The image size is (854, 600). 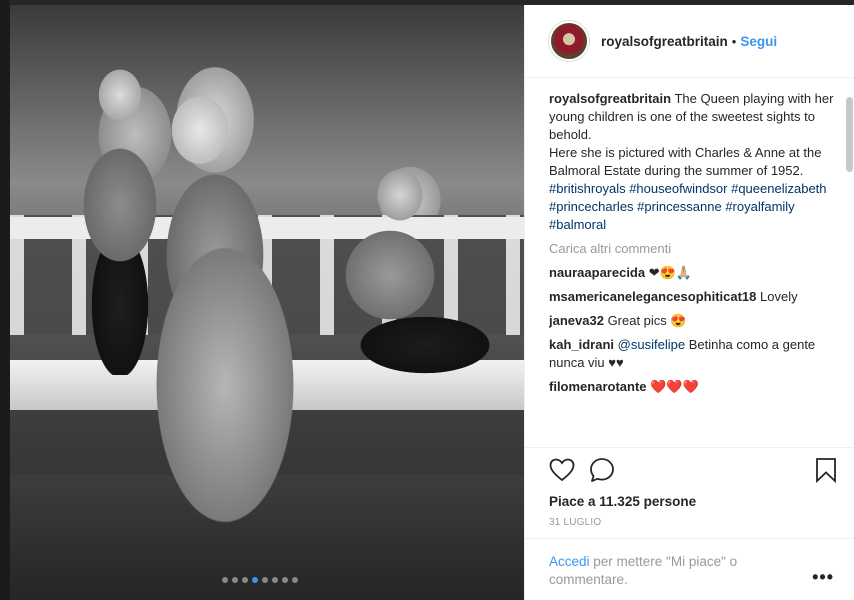 What do you see at coordinates (697, 321) in the screenshot?
I see `comment-item: janeva32 Great pics 😍` at bounding box center [697, 321].